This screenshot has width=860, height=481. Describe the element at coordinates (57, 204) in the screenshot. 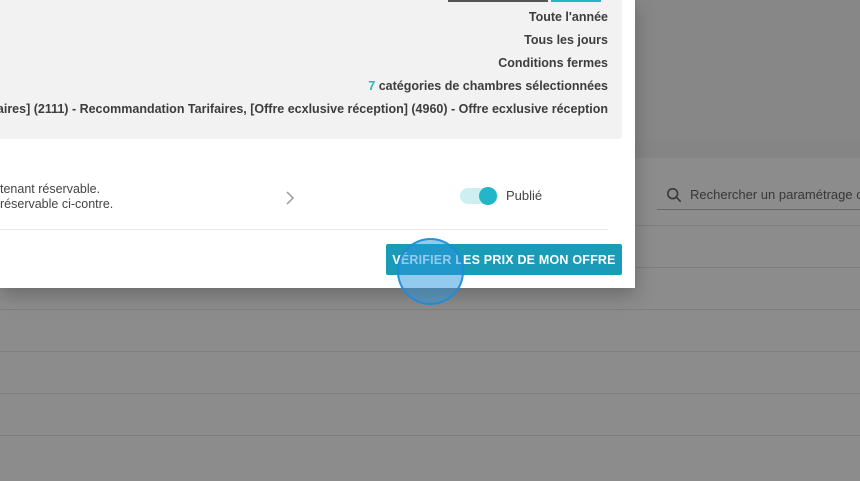

I see `status-description-line2: réservable ci-contre.` at that location.